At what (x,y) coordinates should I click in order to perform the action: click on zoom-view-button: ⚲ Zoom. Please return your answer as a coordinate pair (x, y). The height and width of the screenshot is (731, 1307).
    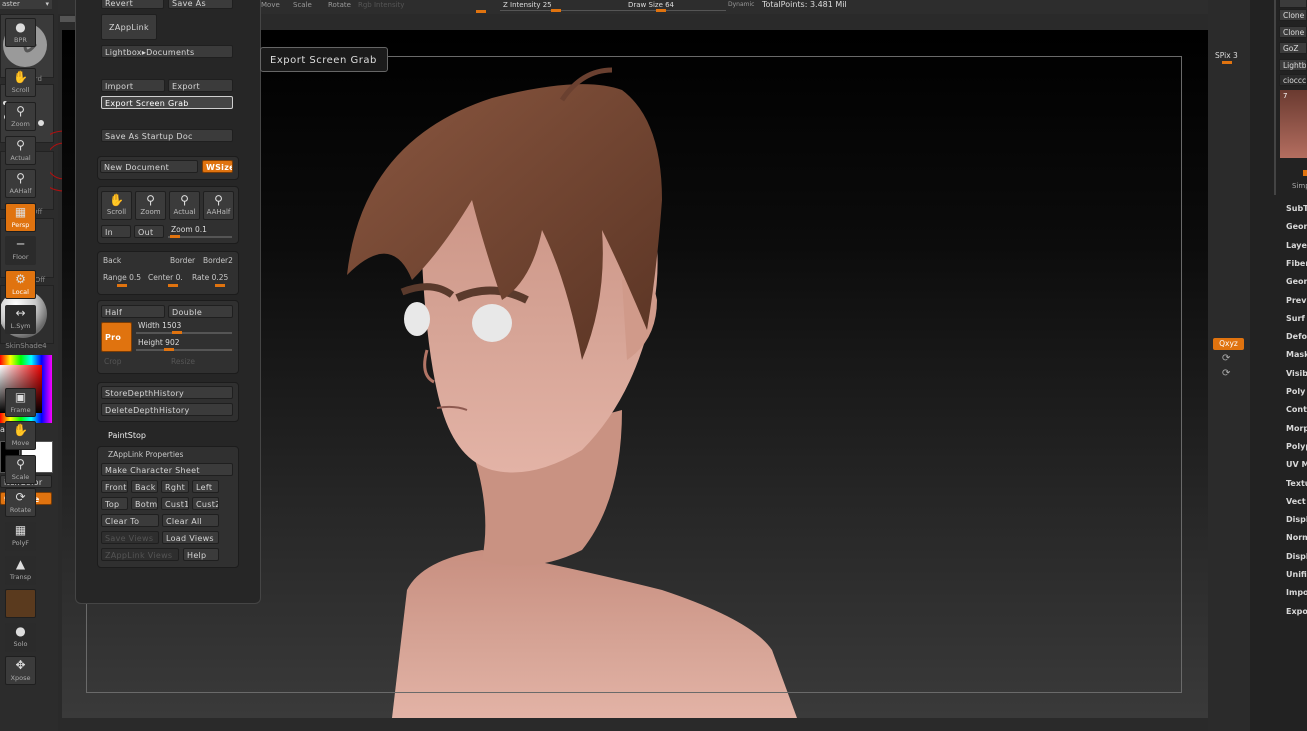
    Looking at the image, I should click on (20, 116).